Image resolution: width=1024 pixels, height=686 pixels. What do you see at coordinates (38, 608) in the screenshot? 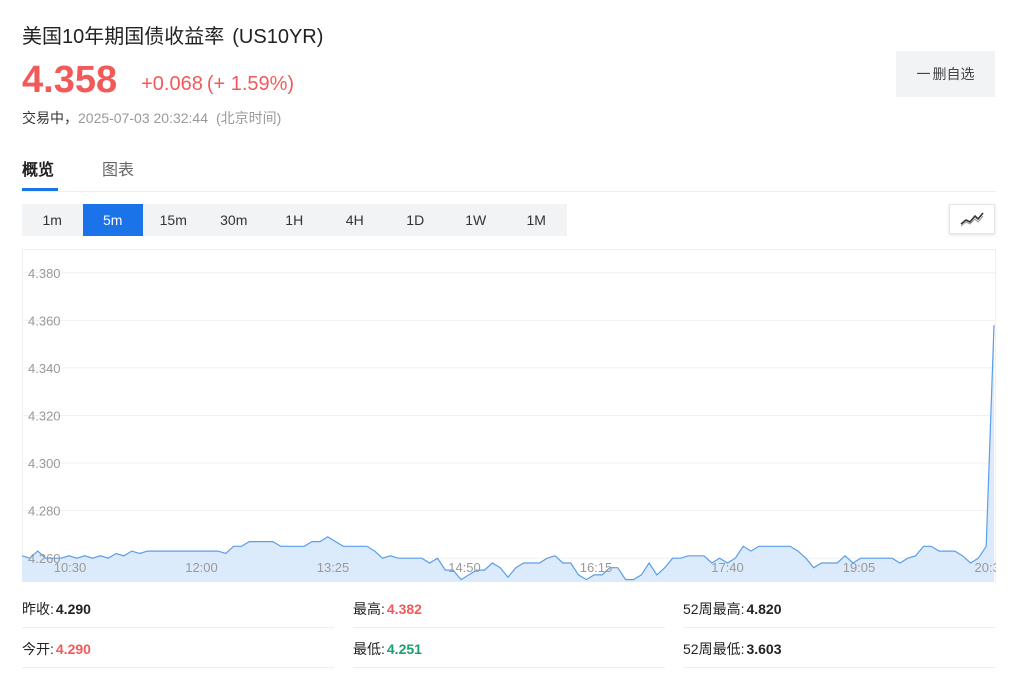
I see `stat-label: 昨收:` at bounding box center [38, 608].